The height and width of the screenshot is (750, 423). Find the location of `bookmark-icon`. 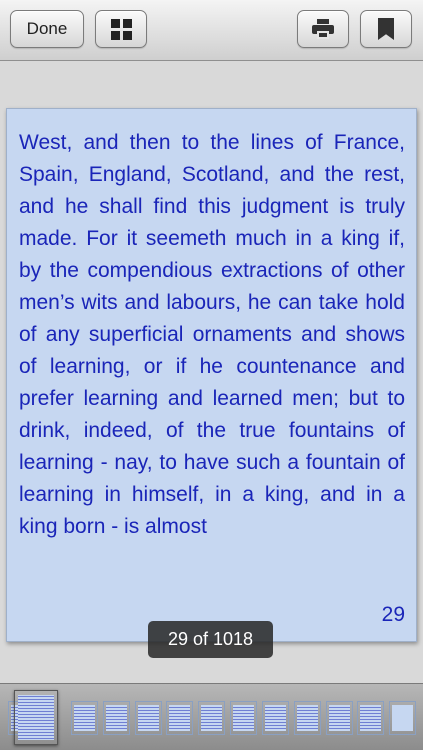

bookmark-icon is located at coordinates (386, 29).